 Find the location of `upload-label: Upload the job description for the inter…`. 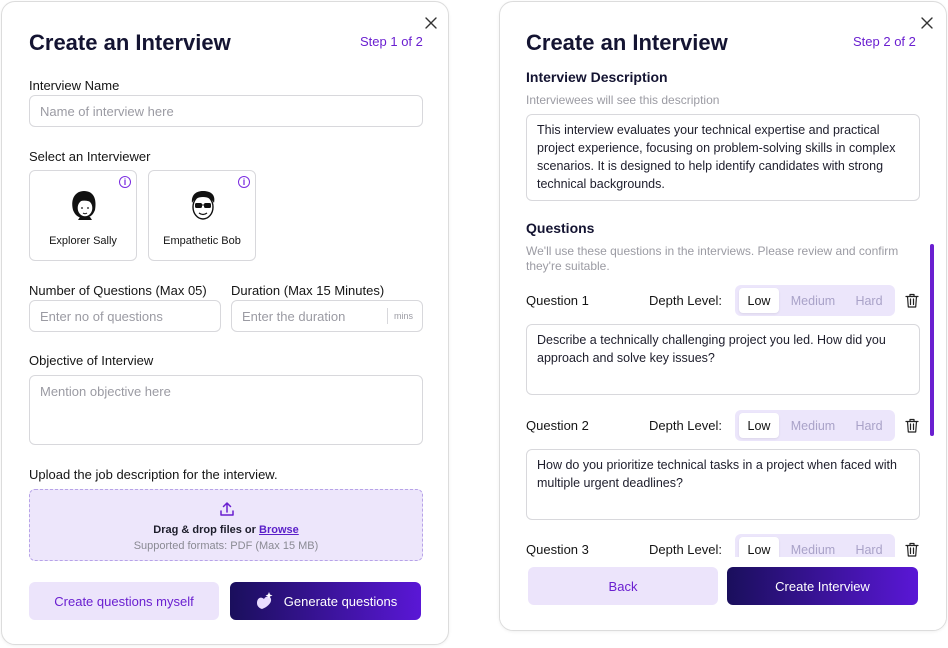

upload-label: Upload the job description for the inter… is located at coordinates (153, 474).